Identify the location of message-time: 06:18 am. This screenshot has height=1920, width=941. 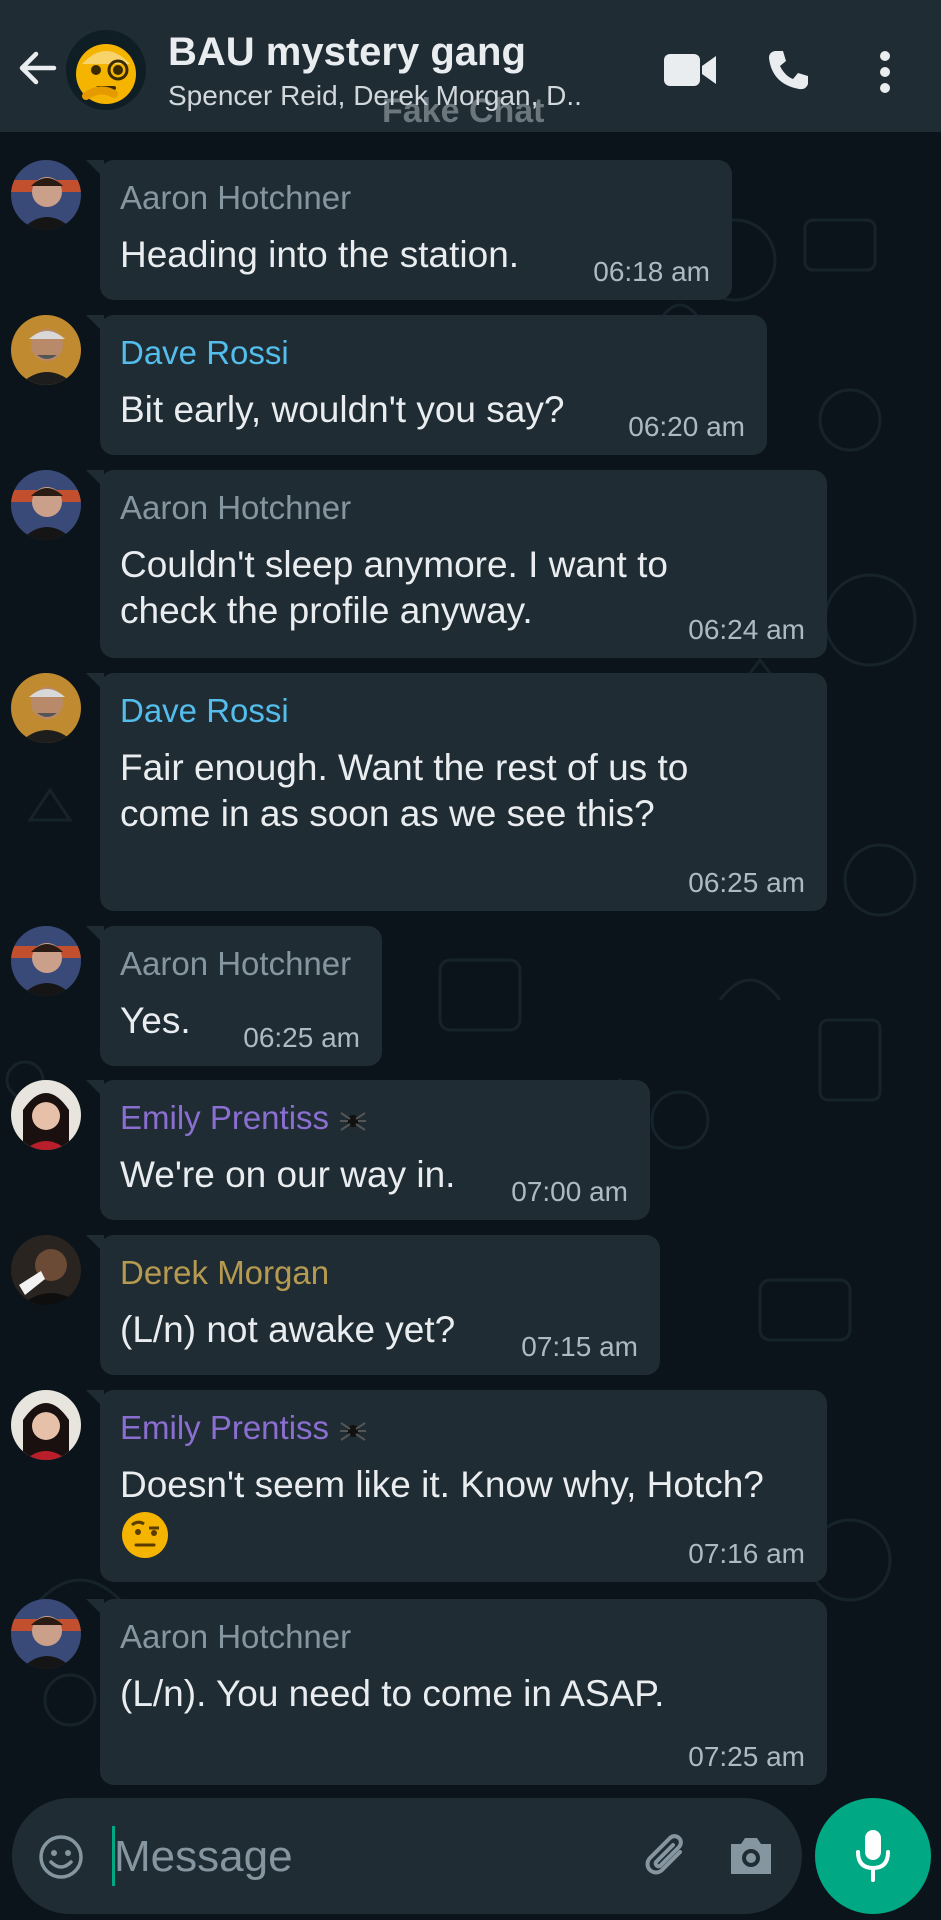
(651, 271).